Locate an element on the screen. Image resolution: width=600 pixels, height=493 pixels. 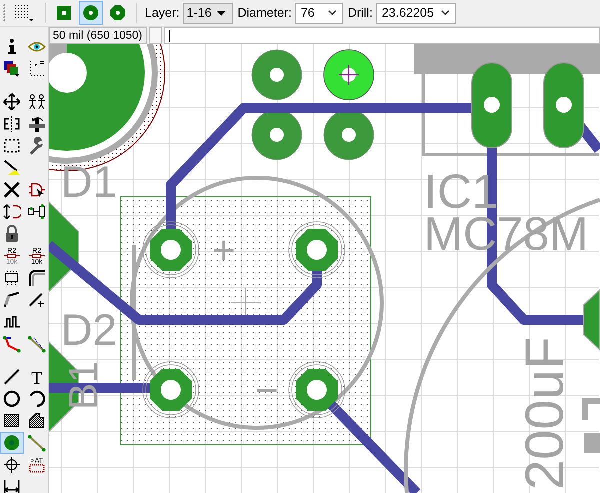
chip-icon is located at coordinates (11, 278).